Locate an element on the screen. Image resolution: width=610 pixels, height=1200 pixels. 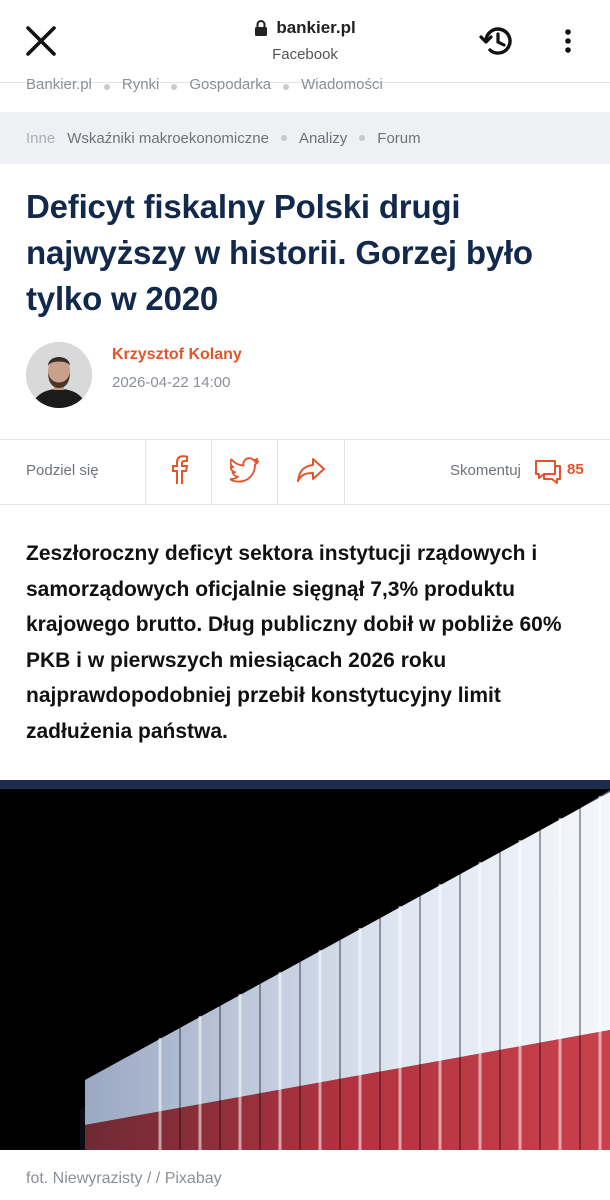
comment-label: Skomentuj is located at coordinates (485, 470).